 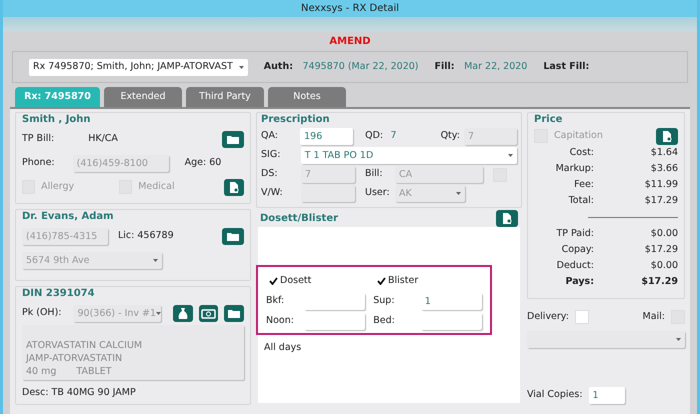 I want to click on field-value: HK/CA, so click(x=103, y=139).